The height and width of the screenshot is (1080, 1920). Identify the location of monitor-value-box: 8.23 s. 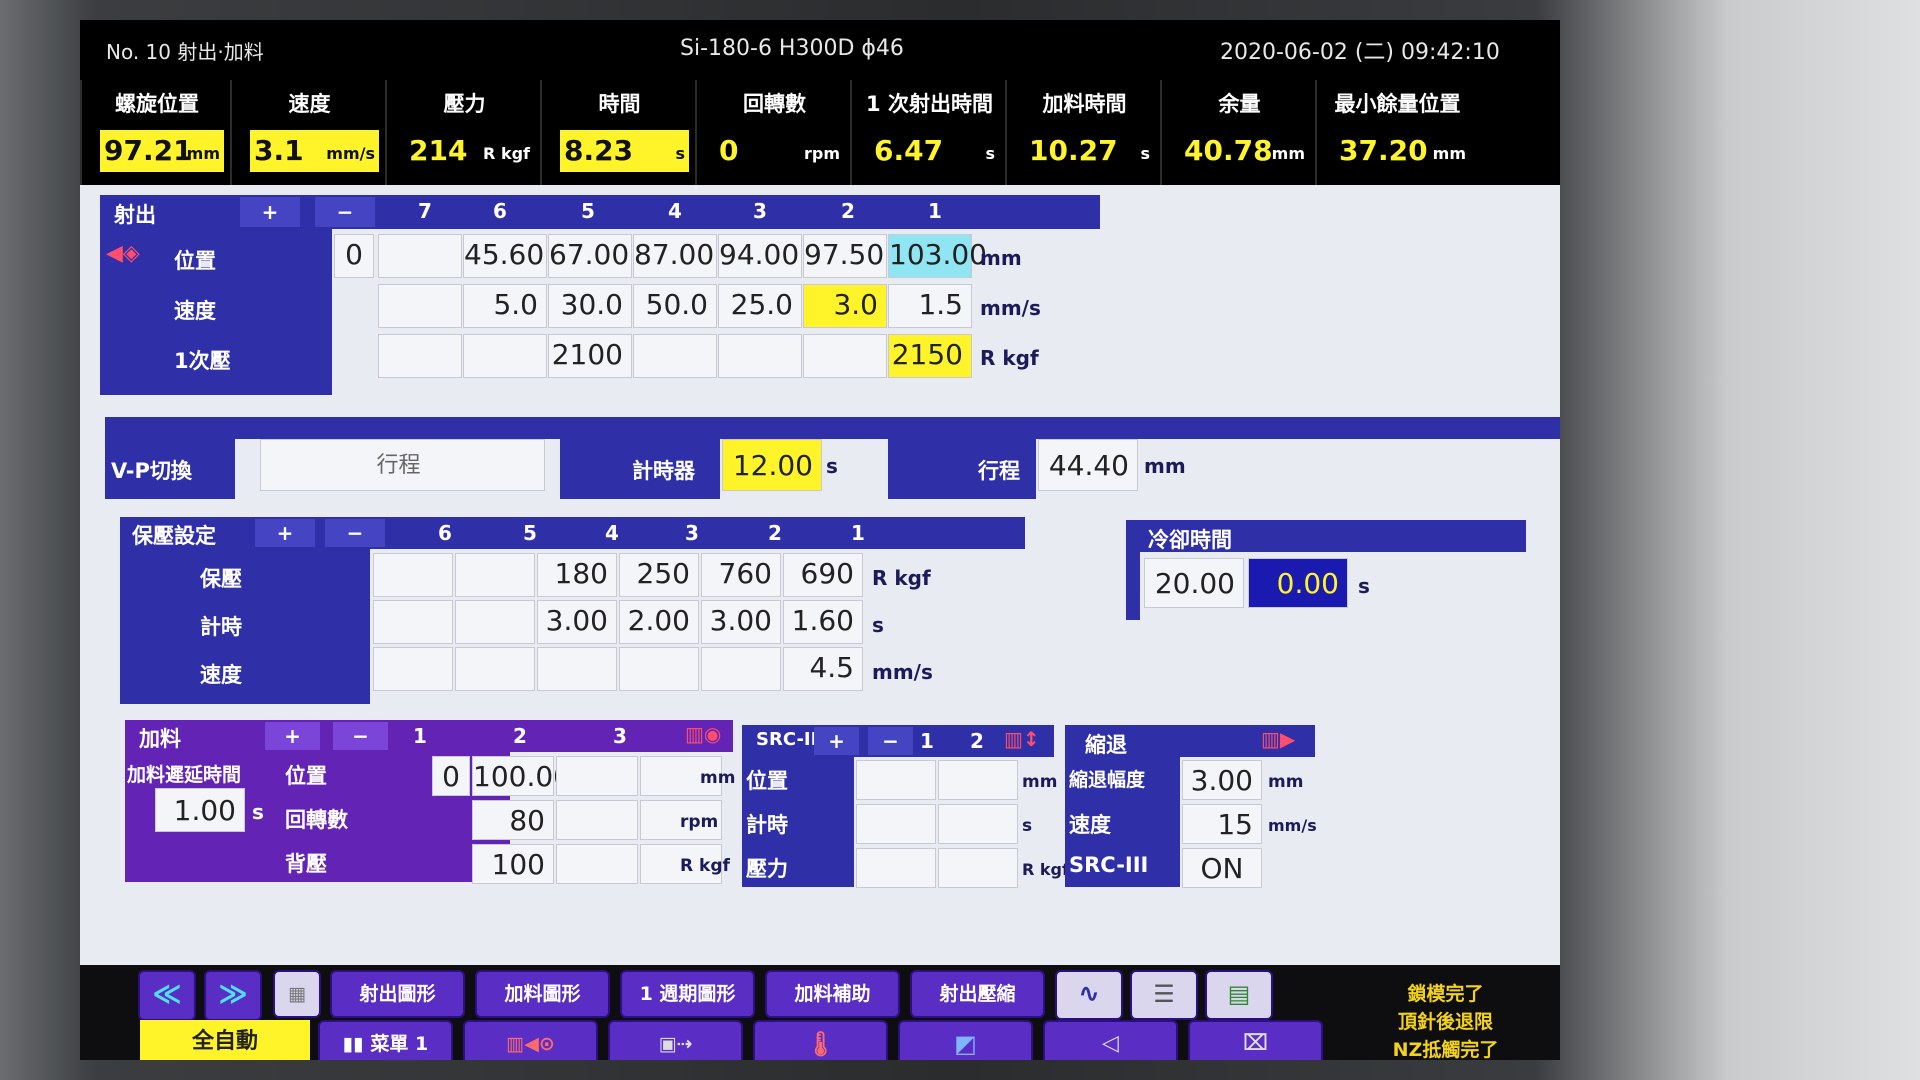
(624, 151).